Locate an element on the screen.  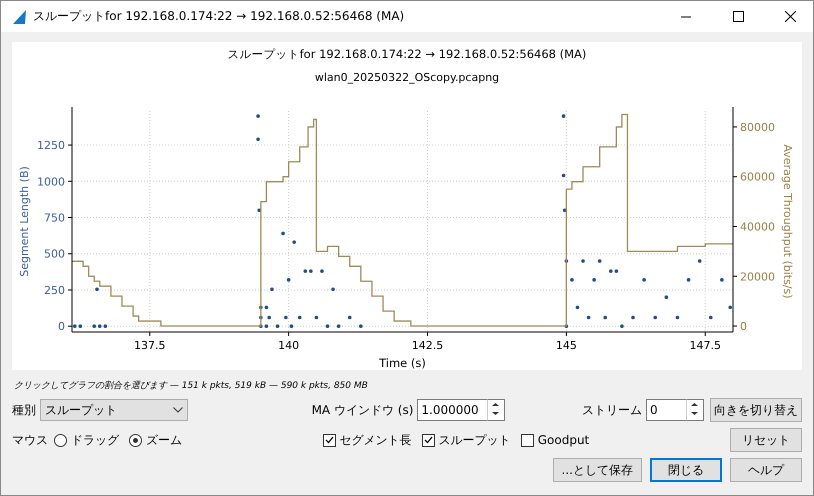
y-tick-label: 1250 is located at coordinates (51, 145).